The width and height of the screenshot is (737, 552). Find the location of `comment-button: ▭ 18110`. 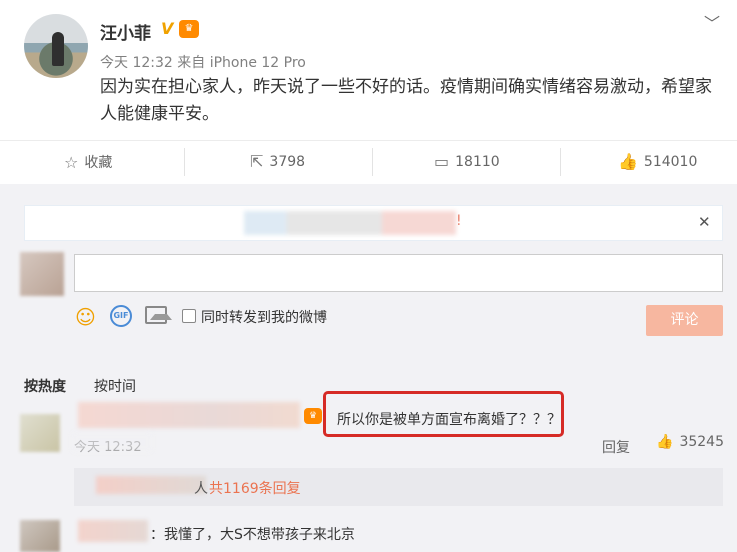

comment-button: ▭ 18110 is located at coordinates (467, 161).